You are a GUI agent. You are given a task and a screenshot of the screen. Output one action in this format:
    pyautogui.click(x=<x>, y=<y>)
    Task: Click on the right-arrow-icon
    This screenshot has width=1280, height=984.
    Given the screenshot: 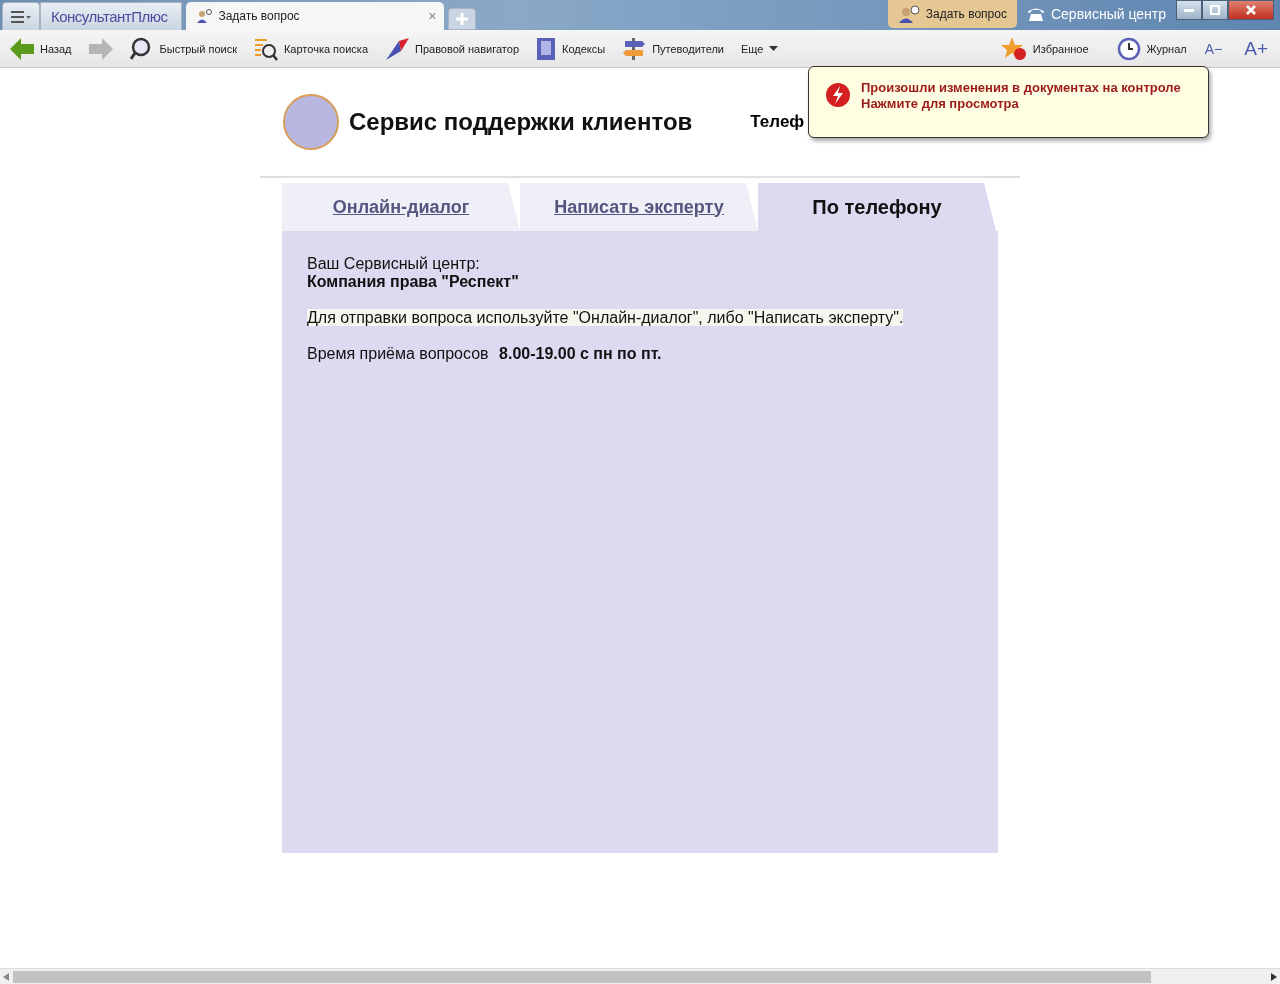 What is the action you would take?
    pyautogui.click(x=1274, y=976)
    